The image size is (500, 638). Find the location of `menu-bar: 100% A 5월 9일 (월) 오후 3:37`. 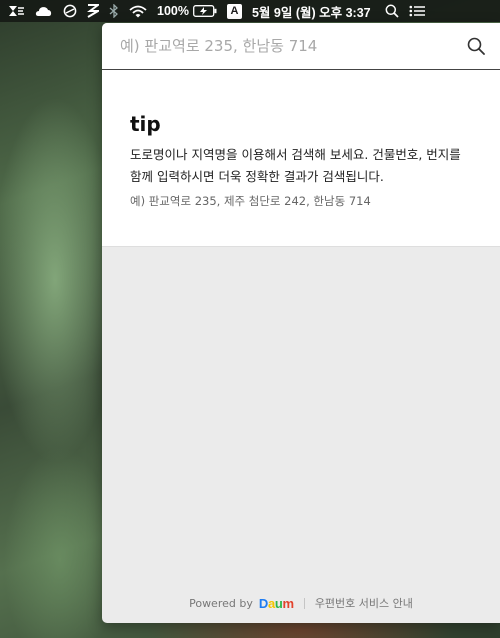

menu-bar: 100% A 5월 9일 (월) 오후 3:37 is located at coordinates (250, 11).